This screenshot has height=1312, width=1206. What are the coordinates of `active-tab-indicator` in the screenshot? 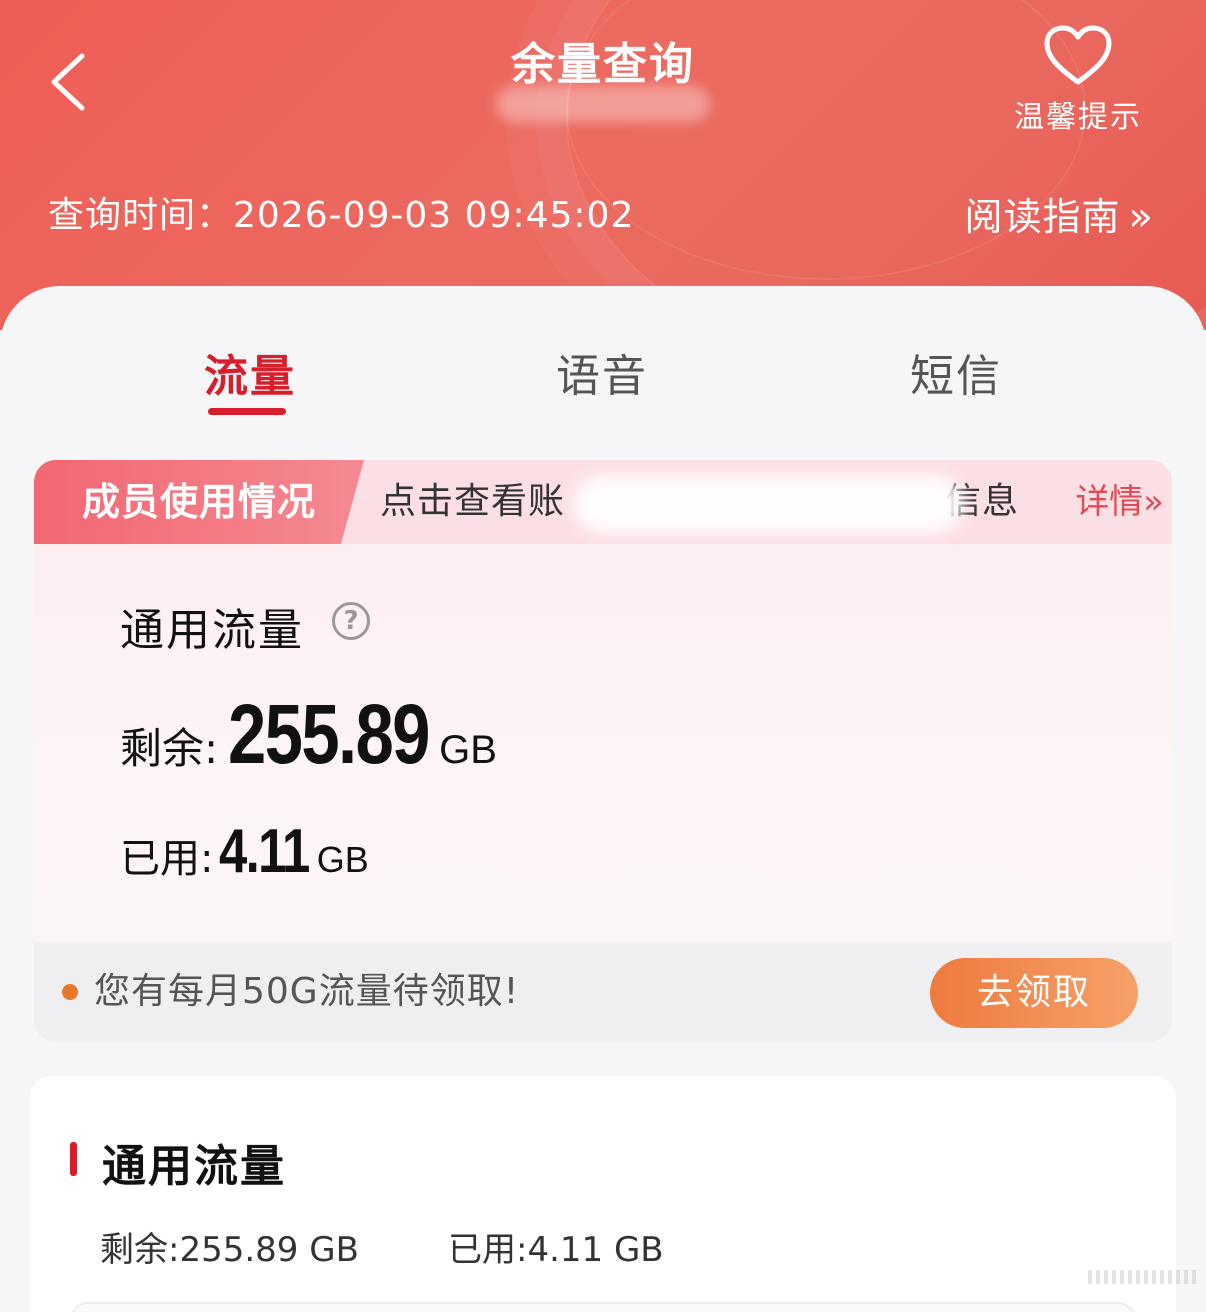 It's located at (247, 411).